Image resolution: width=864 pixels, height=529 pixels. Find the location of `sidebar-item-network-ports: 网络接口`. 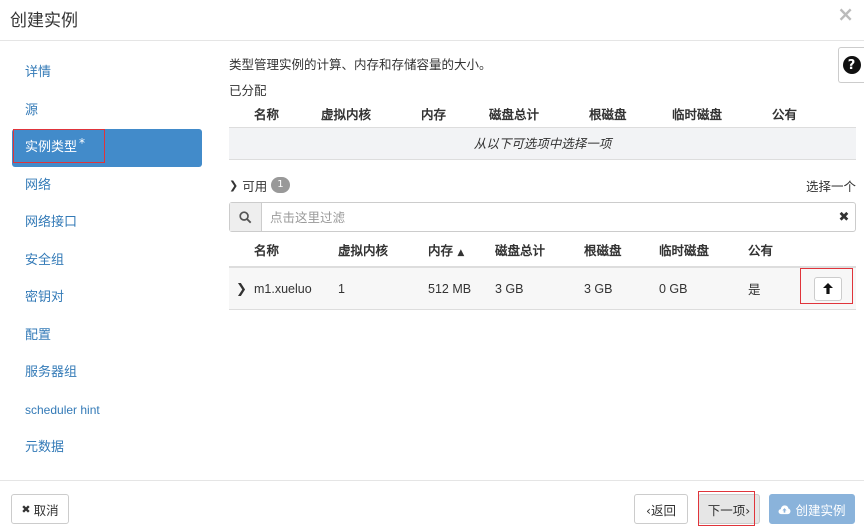

sidebar-item-network-ports: 网络接口 is located at coordinates (107, 223).